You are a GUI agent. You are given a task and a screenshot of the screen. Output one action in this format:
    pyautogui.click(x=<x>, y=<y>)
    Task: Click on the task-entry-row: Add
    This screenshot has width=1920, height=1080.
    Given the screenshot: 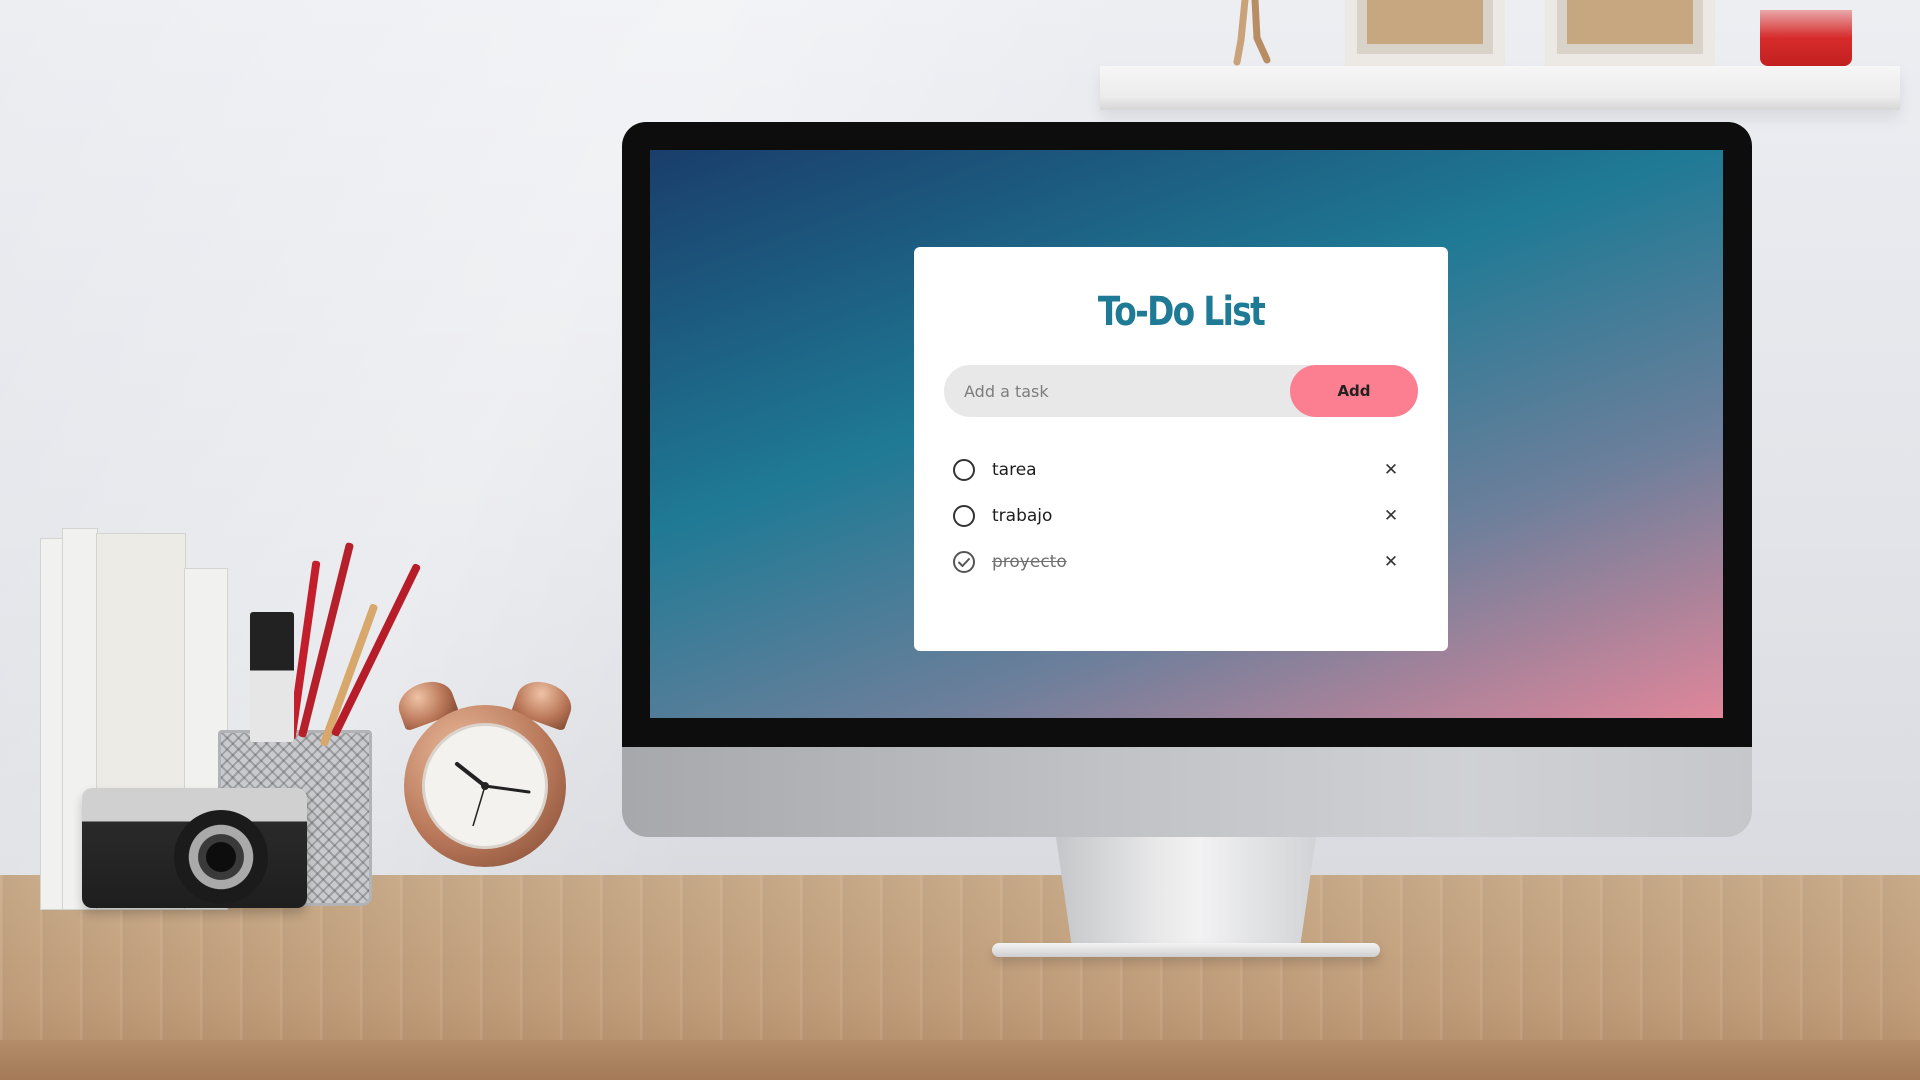 What is the action you would take?
    pyautogui.click(x=1181, y=391)
    